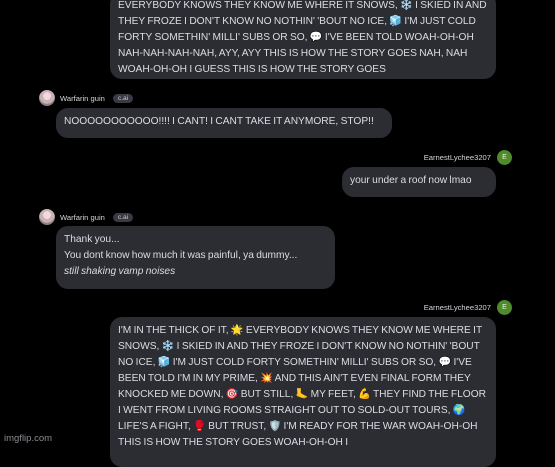 The width and height of the screenshot is (555, 467). I want to click on chat-message-user: your under a roof now lmao, so click(419, 182).